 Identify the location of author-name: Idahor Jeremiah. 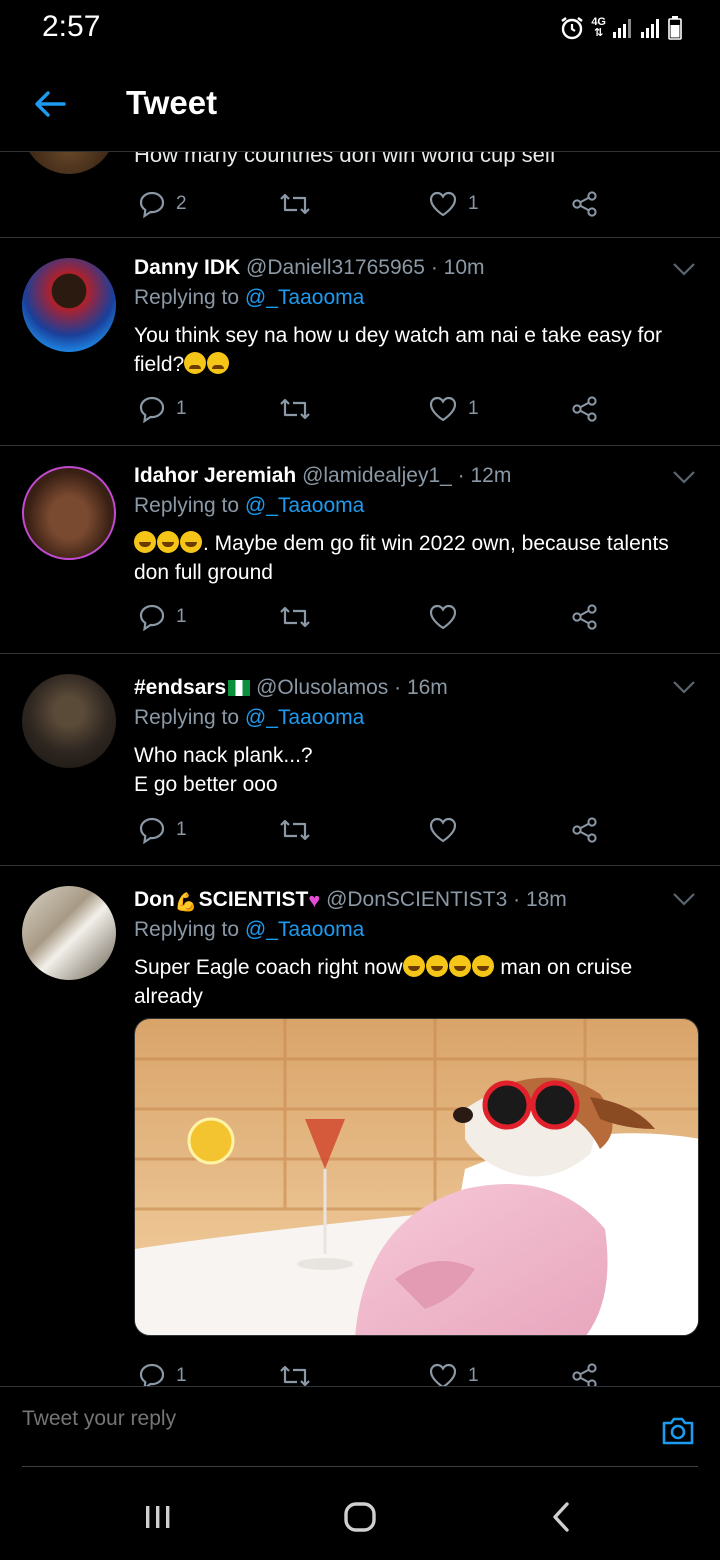
(215, 475).